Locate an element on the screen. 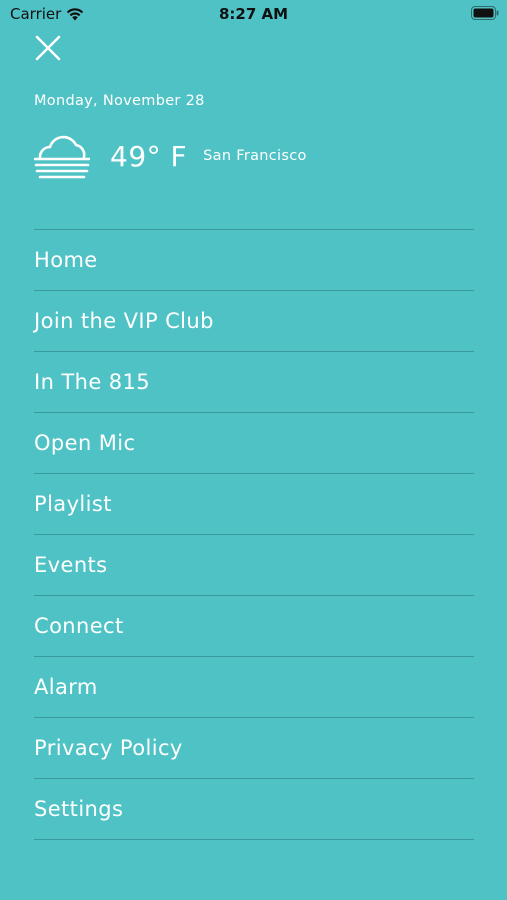 The height and width of the screenshot is (900, 507). city-name: San Francisco is located at coordinates (255, 156).